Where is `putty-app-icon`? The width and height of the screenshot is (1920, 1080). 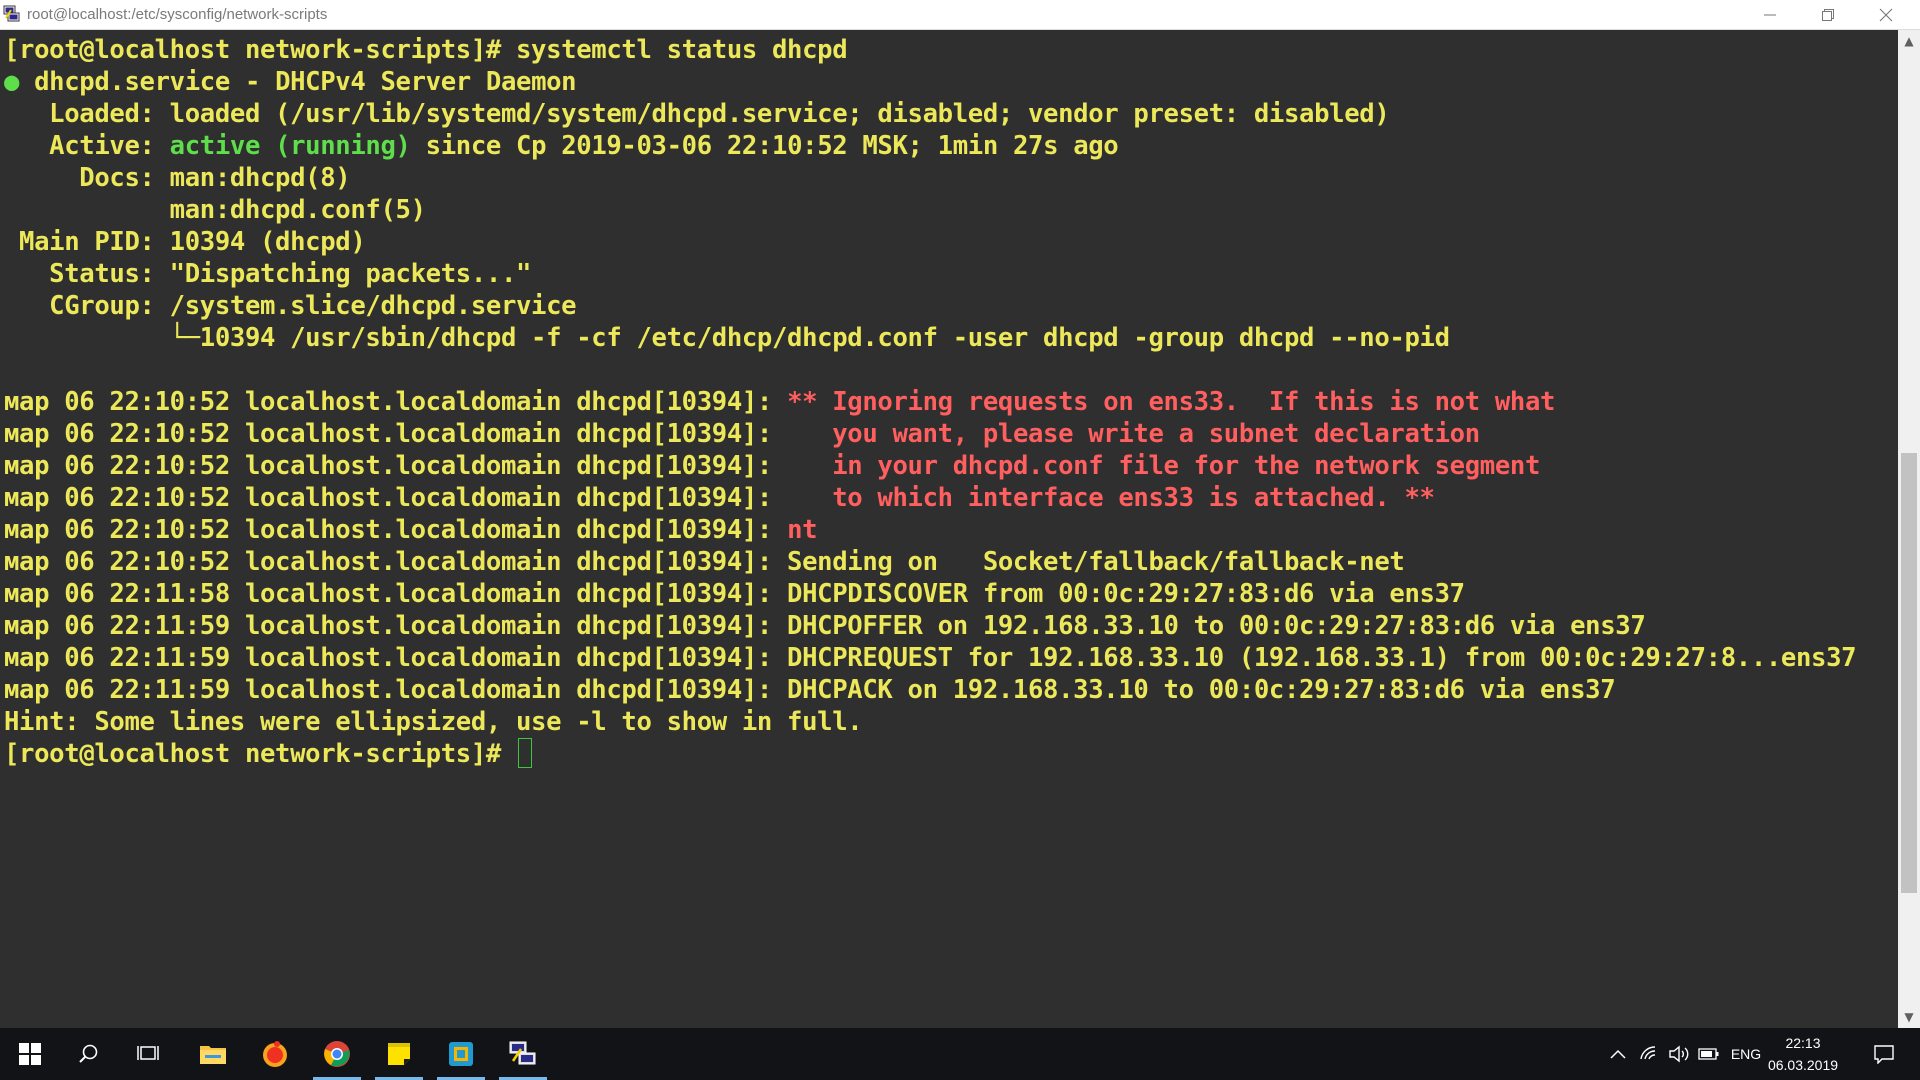
putty-app-icon is located at coordinates (12, 14).